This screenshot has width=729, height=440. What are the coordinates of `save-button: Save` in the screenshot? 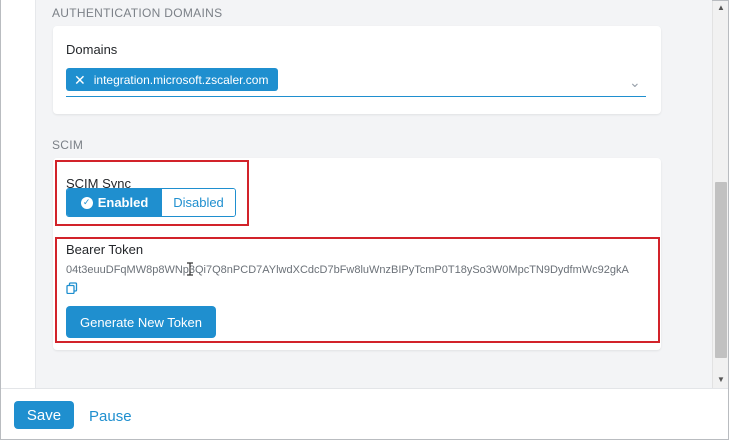 It's located at (44, 415).